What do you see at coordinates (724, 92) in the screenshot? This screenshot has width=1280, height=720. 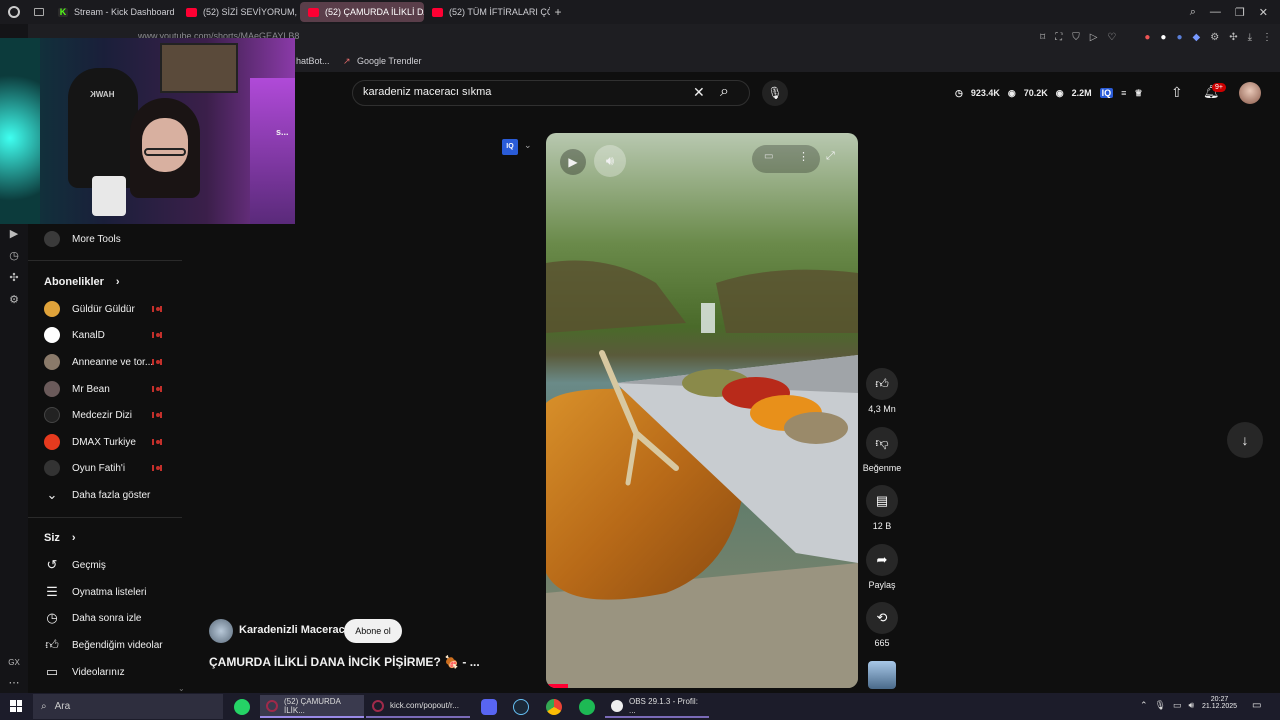 I see `search-icon: ⌕` at bounding box center [724, 92].